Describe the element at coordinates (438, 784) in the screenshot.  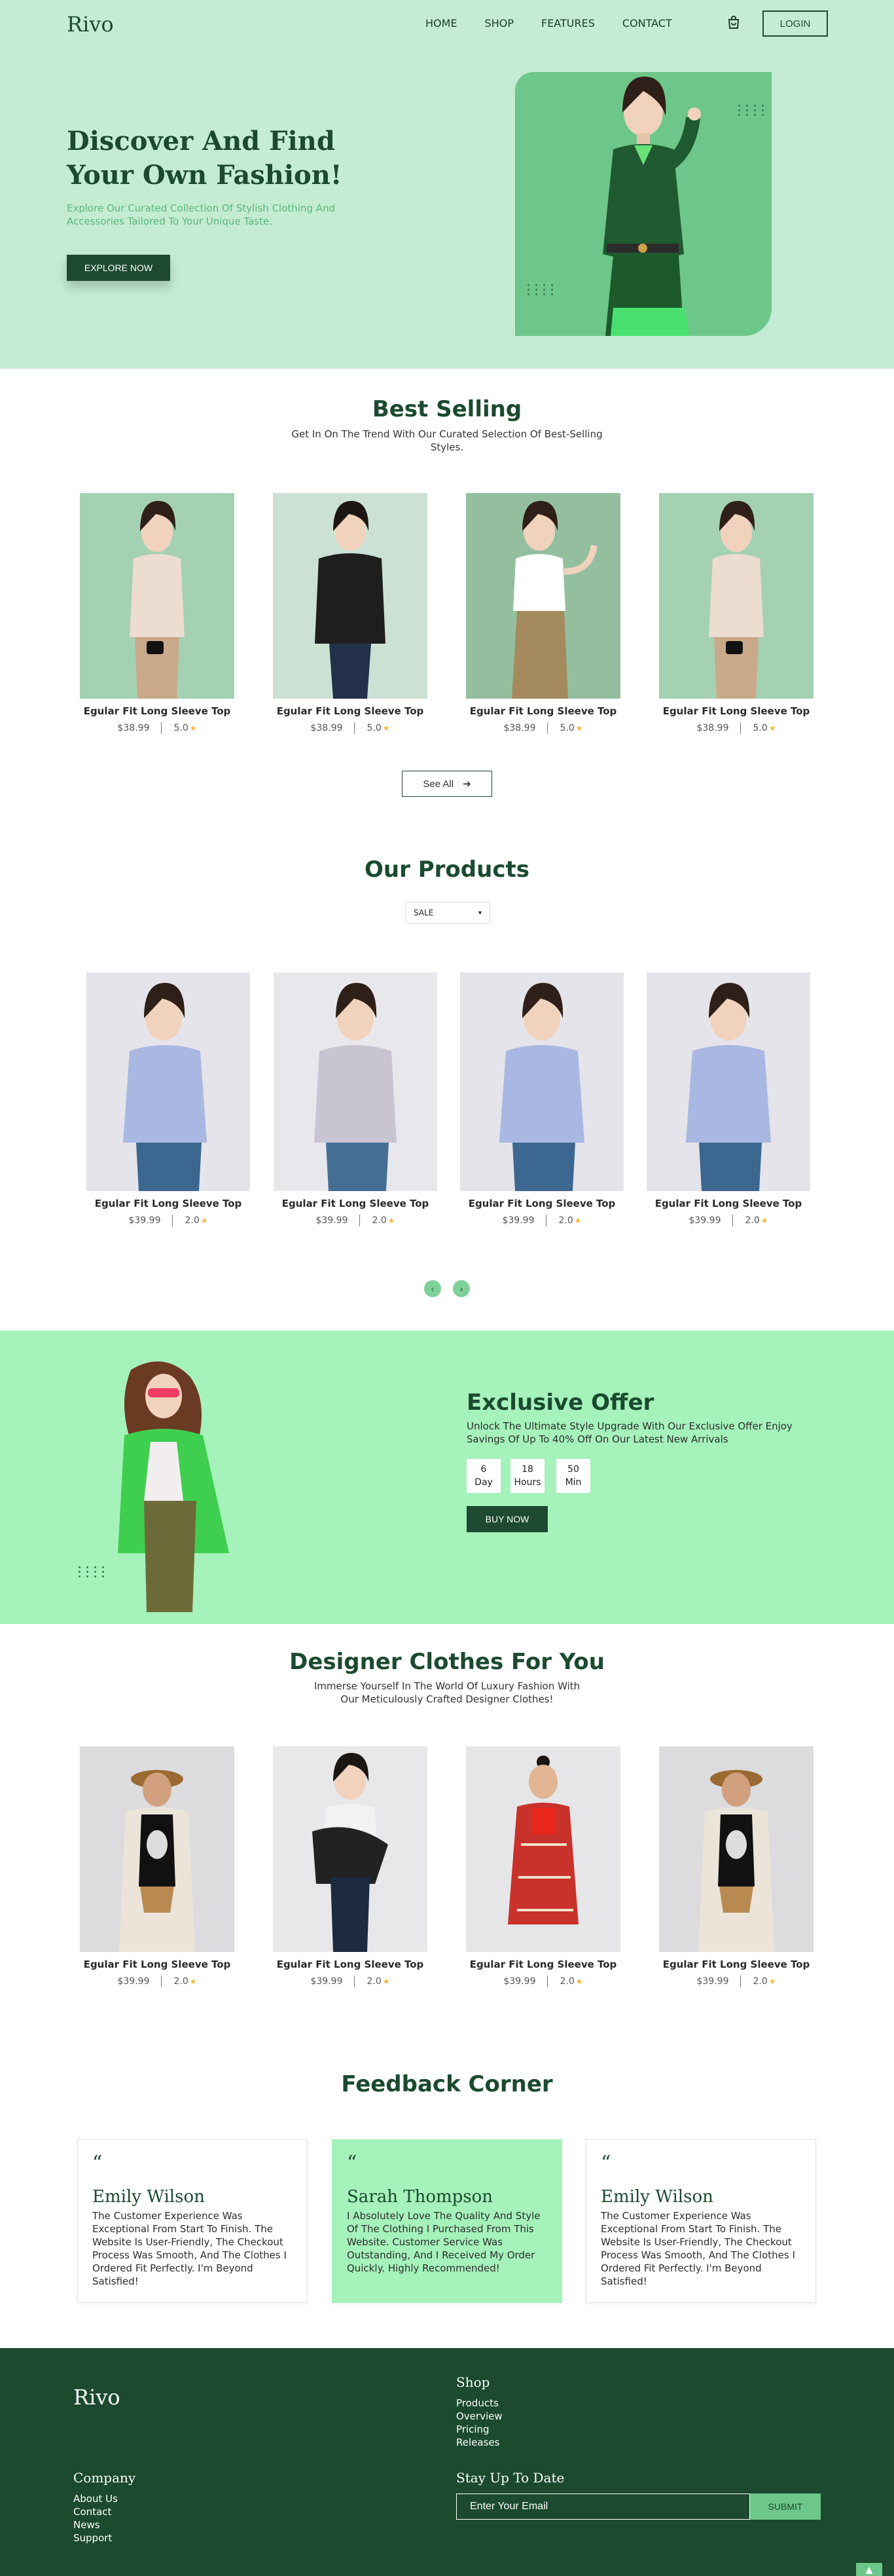
I see `see-all-label: See All` at that location.